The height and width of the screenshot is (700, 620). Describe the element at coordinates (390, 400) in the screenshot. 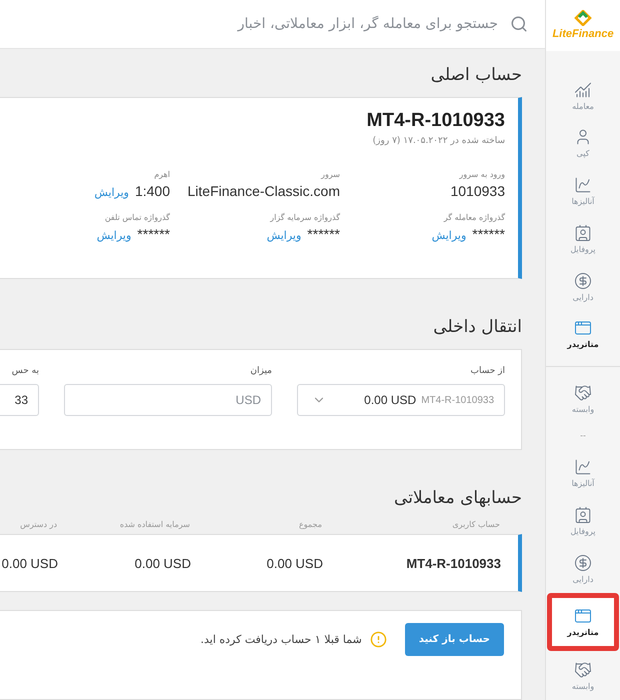

I see `select-value: 0.00 USD` at that location.